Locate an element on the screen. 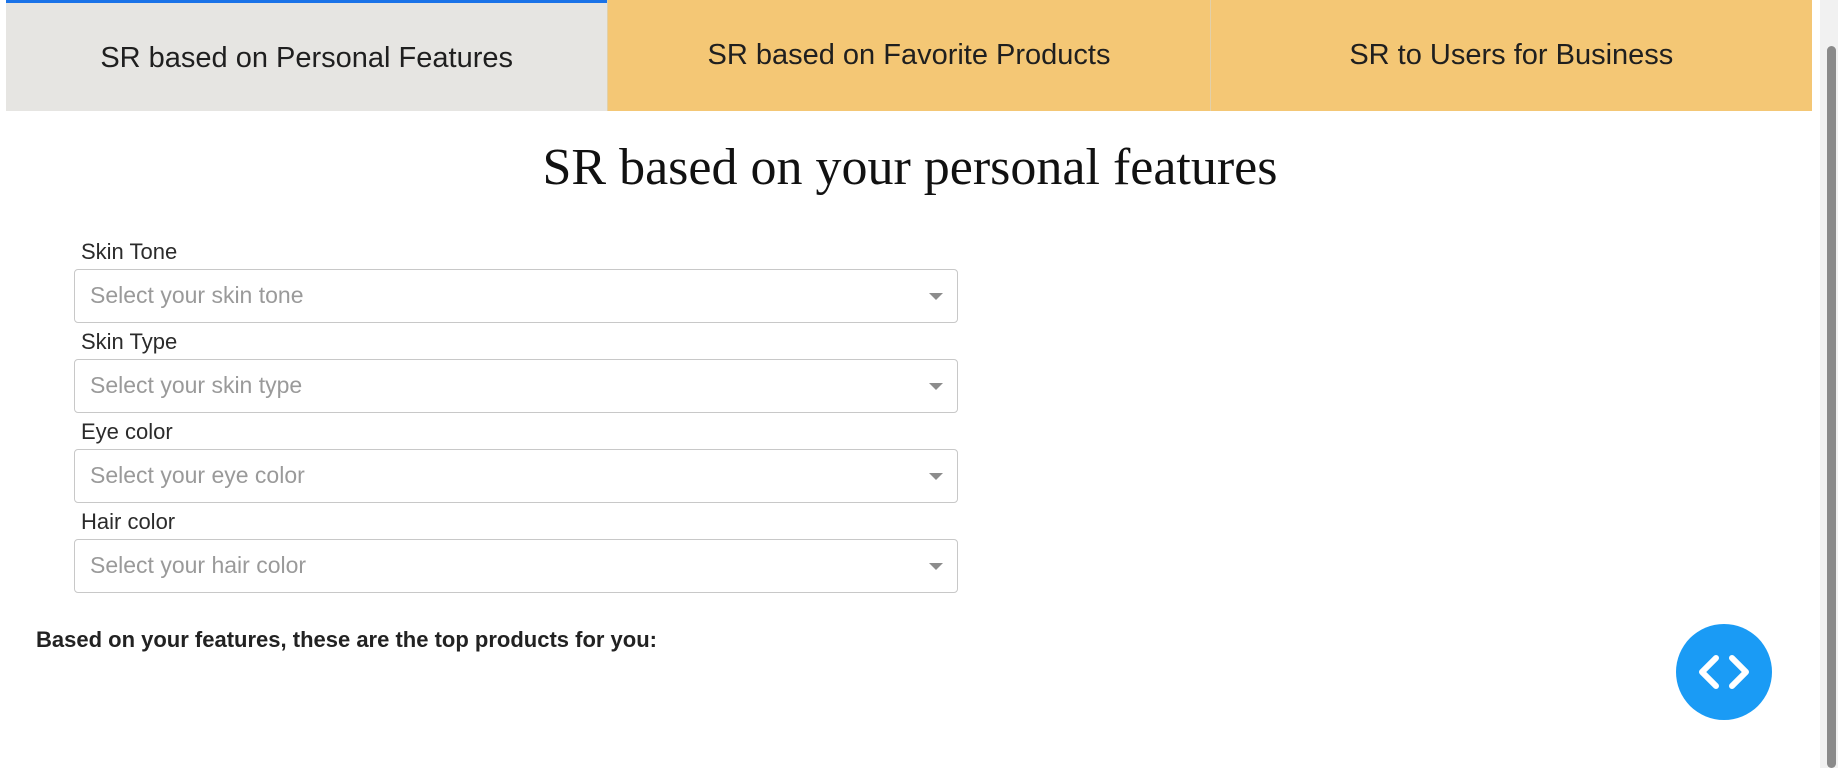 This screenshot has width=1838, height=768. skin-type-select: Select your skin type is located at coordinates (516, 386).